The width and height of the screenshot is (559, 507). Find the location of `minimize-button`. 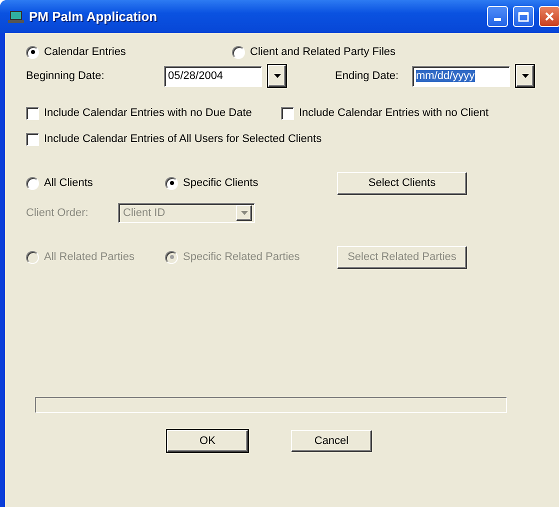

minimize-button is located at coordinates (497, 16).